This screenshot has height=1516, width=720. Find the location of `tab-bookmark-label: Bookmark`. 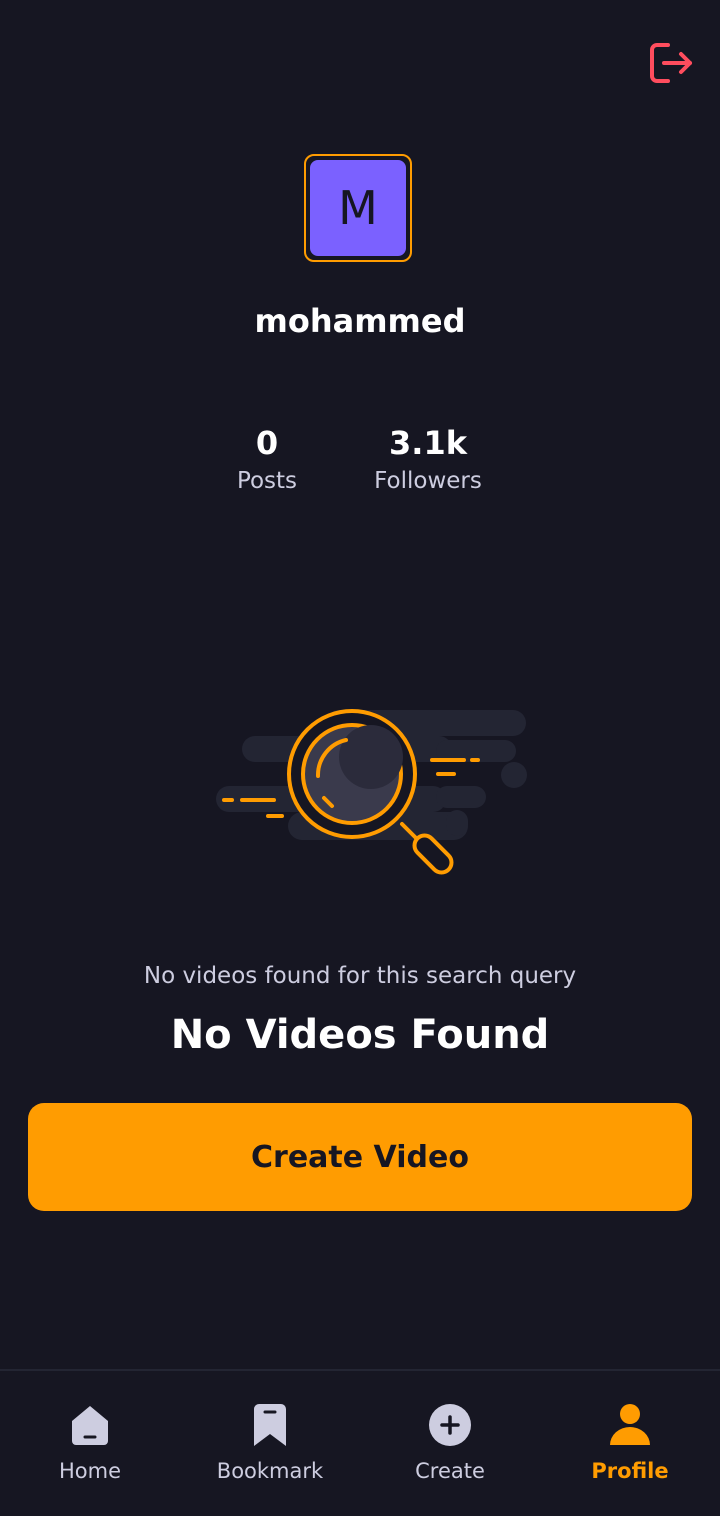

tab-bookmark-label: Bookmark is located at coordinates (270, 1471).